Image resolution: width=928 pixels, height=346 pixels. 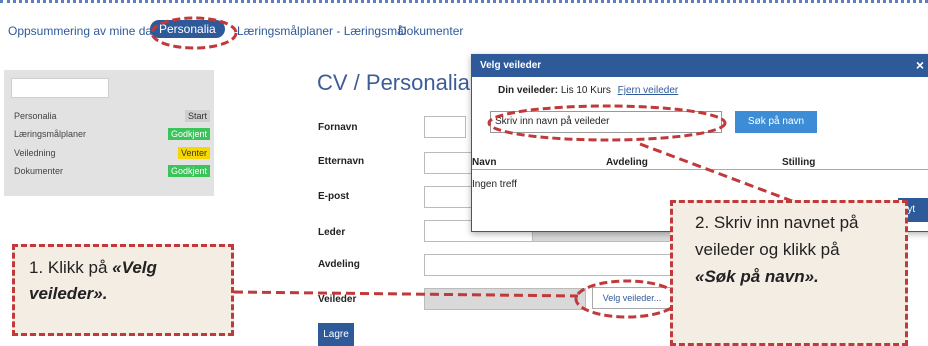 I want to click on etternavn-field, so click(x=450, y=163).